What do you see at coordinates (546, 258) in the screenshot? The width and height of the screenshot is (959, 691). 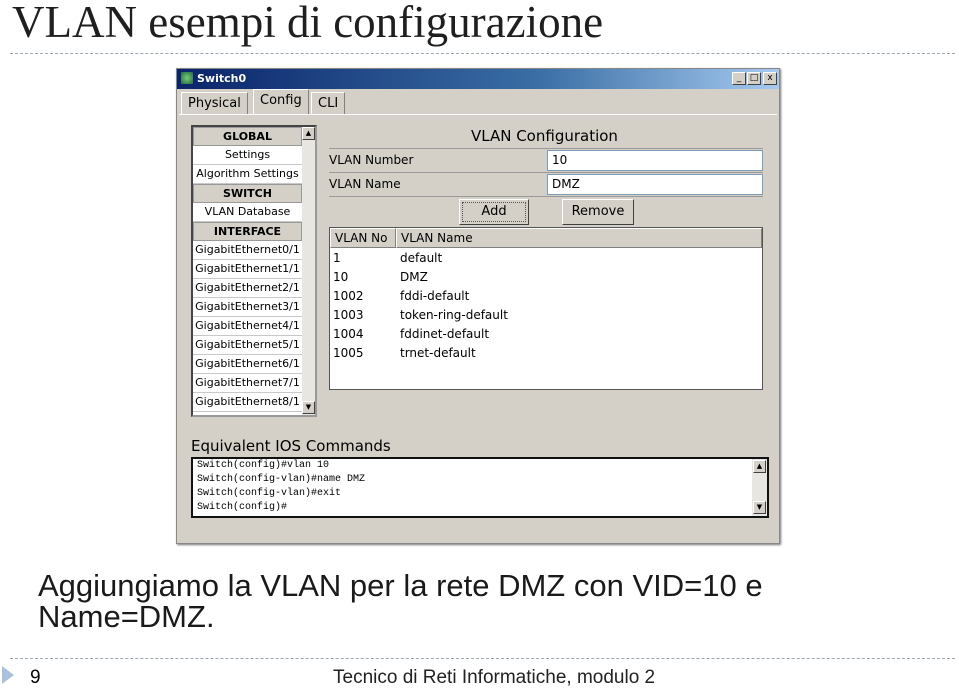 I see `table-row: 1 default` at bounding box center [546, 258].